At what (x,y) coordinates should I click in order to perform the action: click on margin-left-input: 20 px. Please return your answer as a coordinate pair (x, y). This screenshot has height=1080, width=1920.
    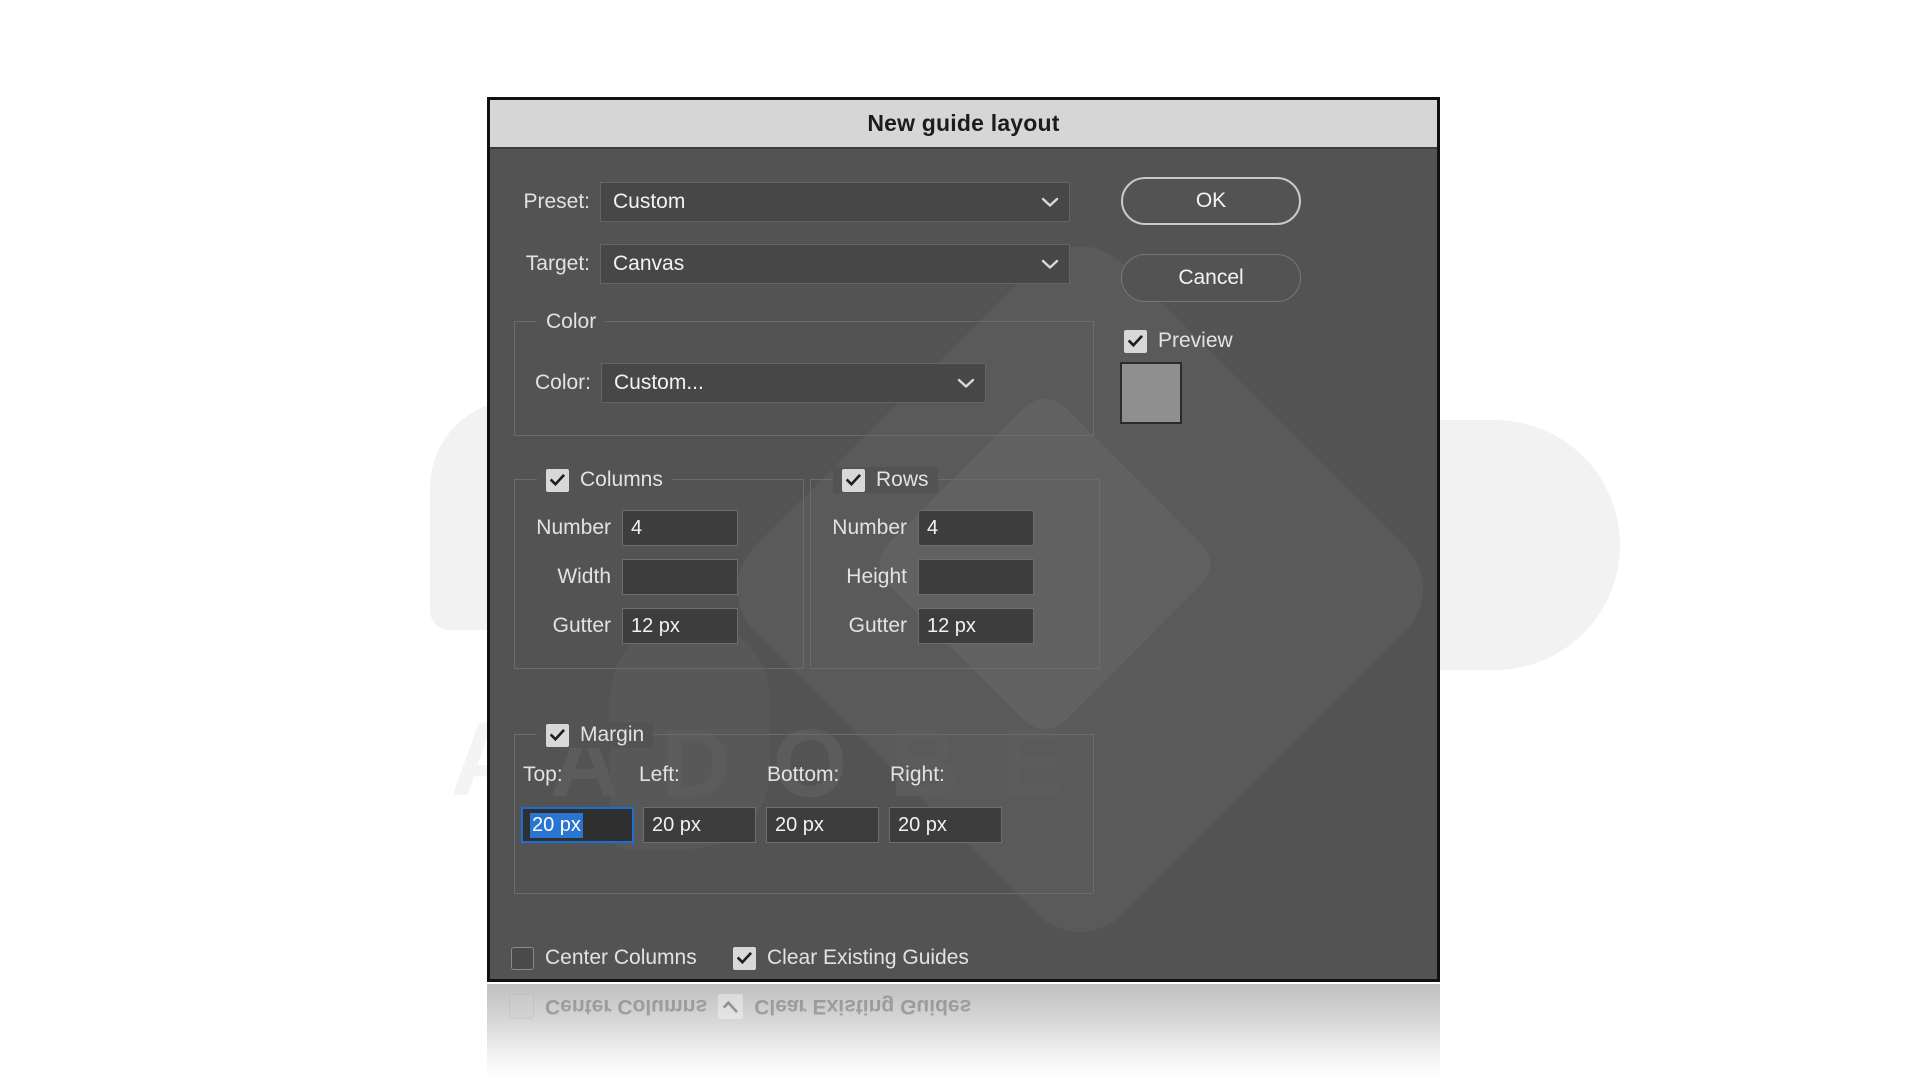
    Looking at the image, I should click on (699, 825).